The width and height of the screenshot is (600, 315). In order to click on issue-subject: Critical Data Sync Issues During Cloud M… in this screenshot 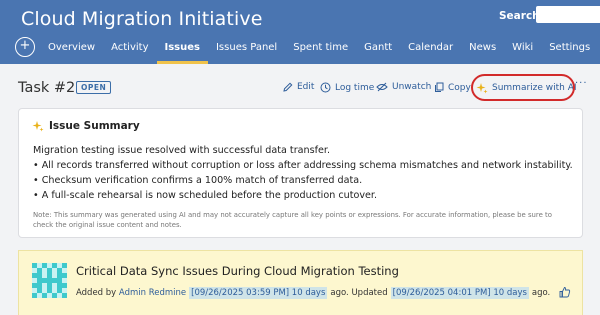, I will do `click(237, 271)`.